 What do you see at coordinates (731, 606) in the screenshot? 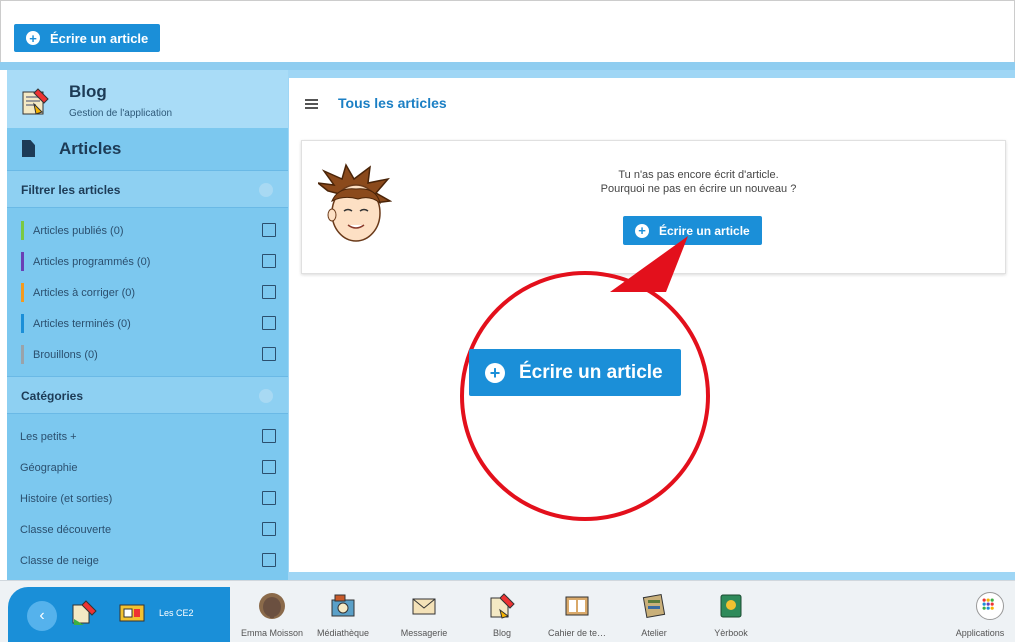
I see `yearbook-icon` at bounding box center [731, 606].